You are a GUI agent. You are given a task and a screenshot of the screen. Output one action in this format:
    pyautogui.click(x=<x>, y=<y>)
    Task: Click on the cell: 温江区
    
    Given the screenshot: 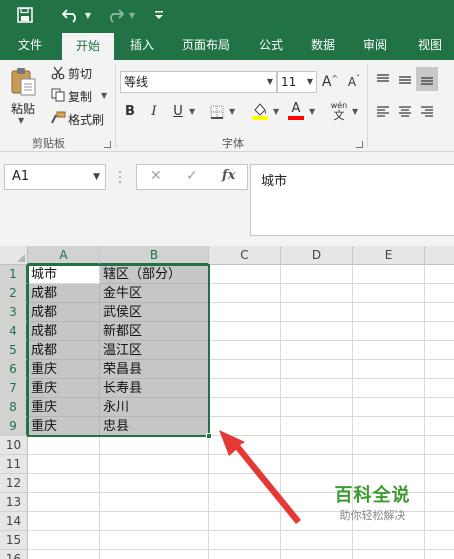 What is the action you would take?
    pyautogui.click(x=154, y=350)
    